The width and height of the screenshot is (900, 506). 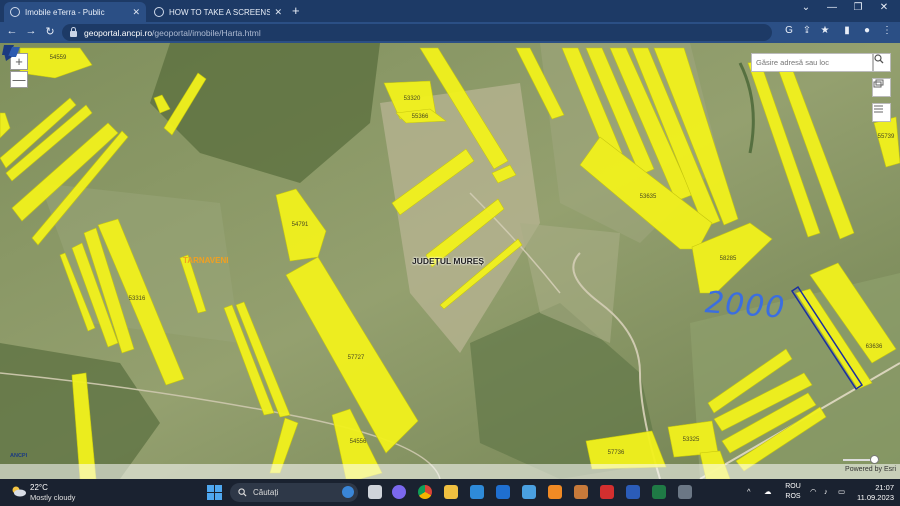 I want to click on address-search-box, so click(x=812, y=62).